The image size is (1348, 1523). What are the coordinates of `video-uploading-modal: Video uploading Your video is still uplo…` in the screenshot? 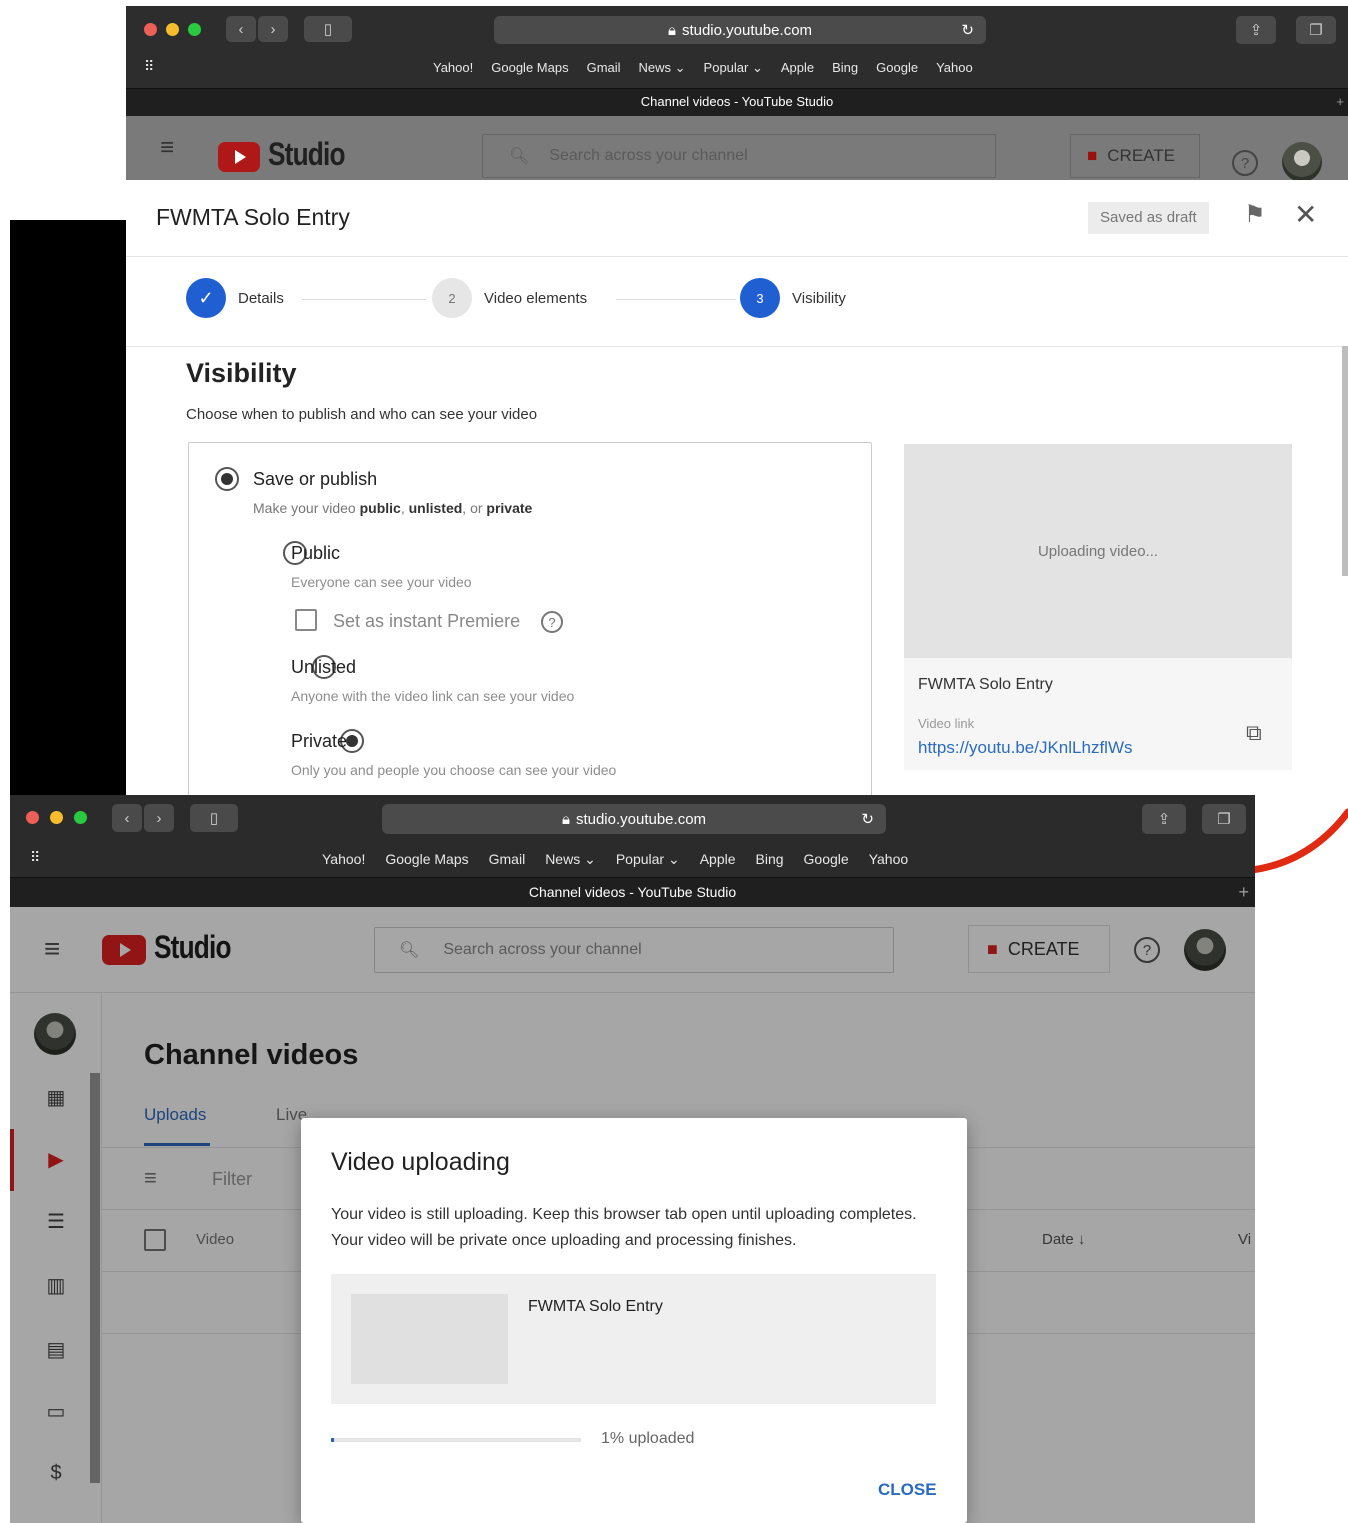 It's located at (634, 1320).